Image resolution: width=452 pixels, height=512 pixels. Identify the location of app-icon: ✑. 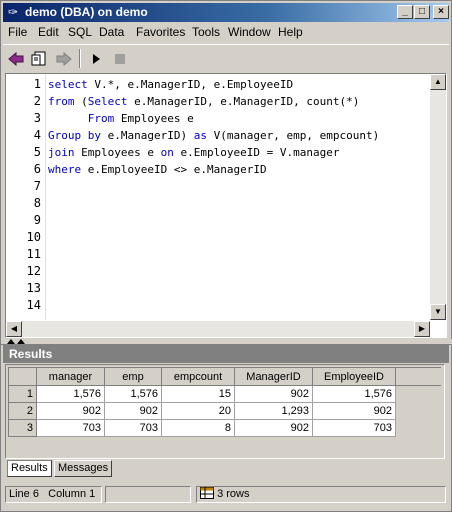
(13, 12).